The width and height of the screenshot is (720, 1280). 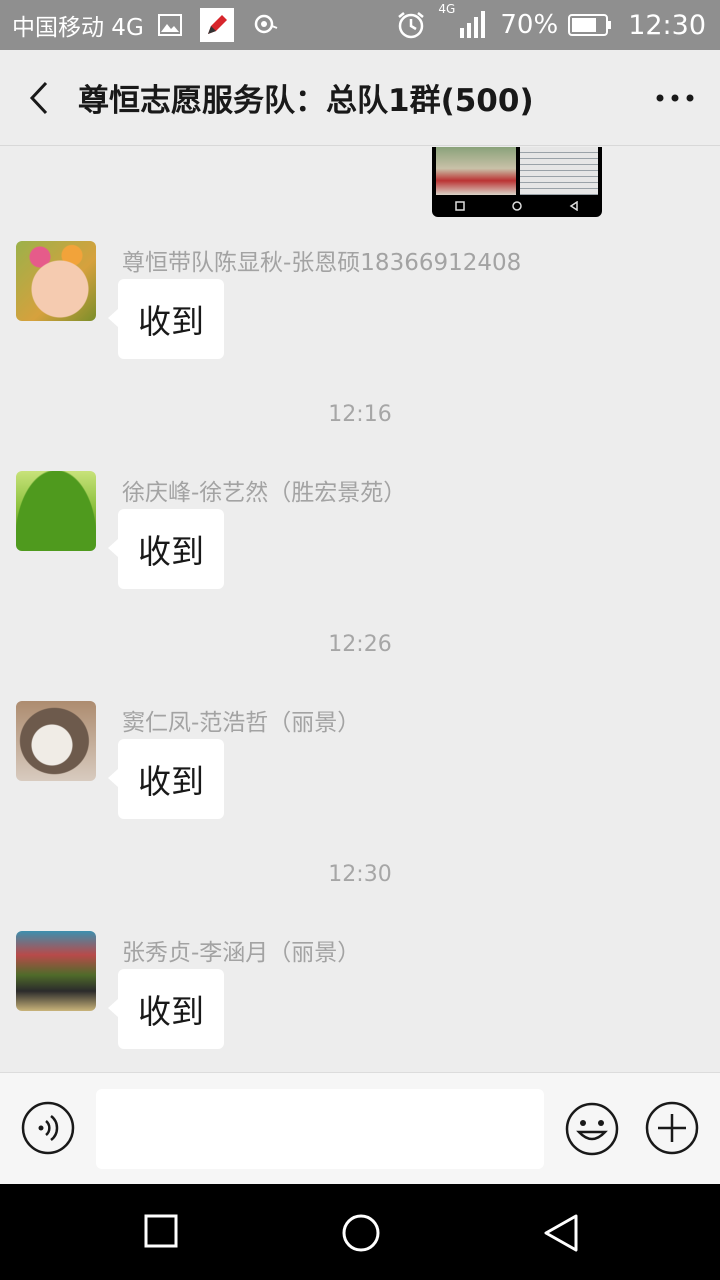 What do you see at coordinates (517, 206) in the screenshot?
I see `screenshot-navbar` at bounding box center [517, 206].